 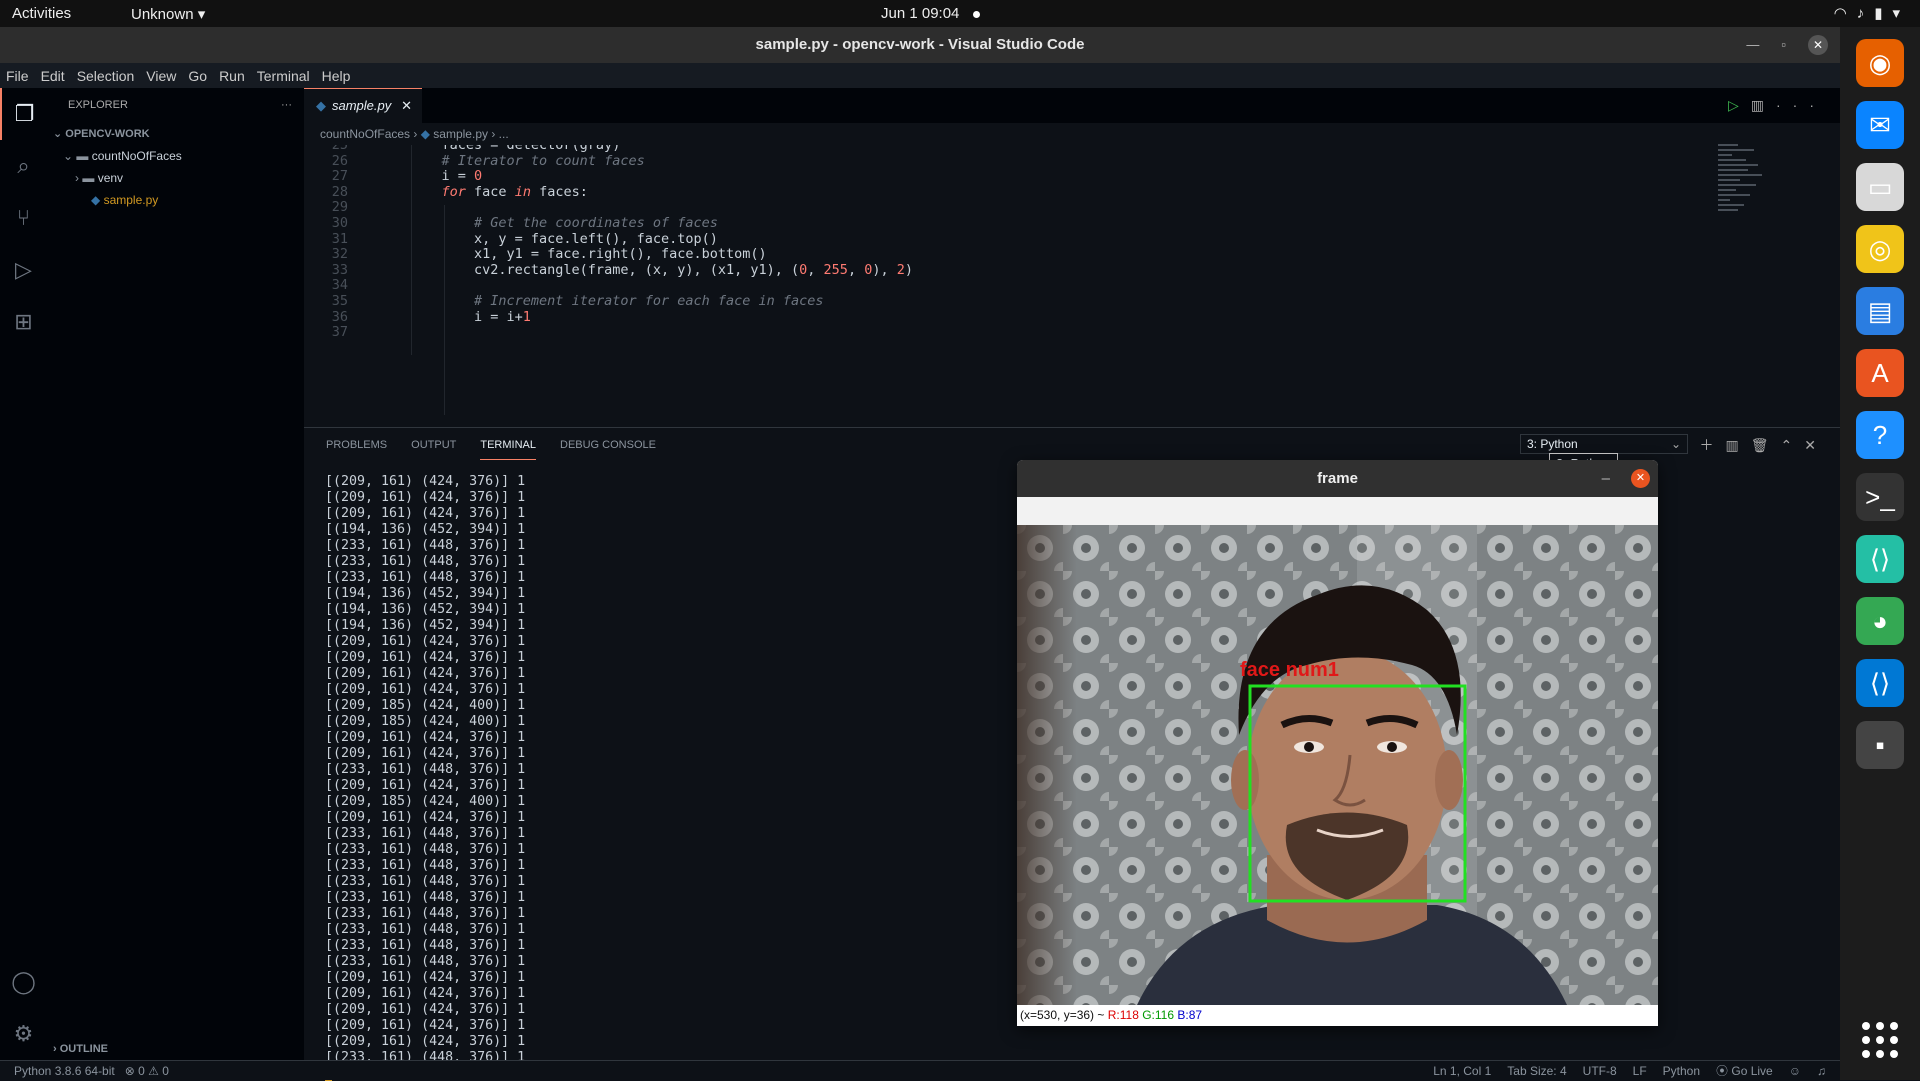 What do you see at coordinates (64, 1071) in the screenshot?
I see `python-interpreter: Python 3.8.6 64-bit` at bounding box center [64, 1071].